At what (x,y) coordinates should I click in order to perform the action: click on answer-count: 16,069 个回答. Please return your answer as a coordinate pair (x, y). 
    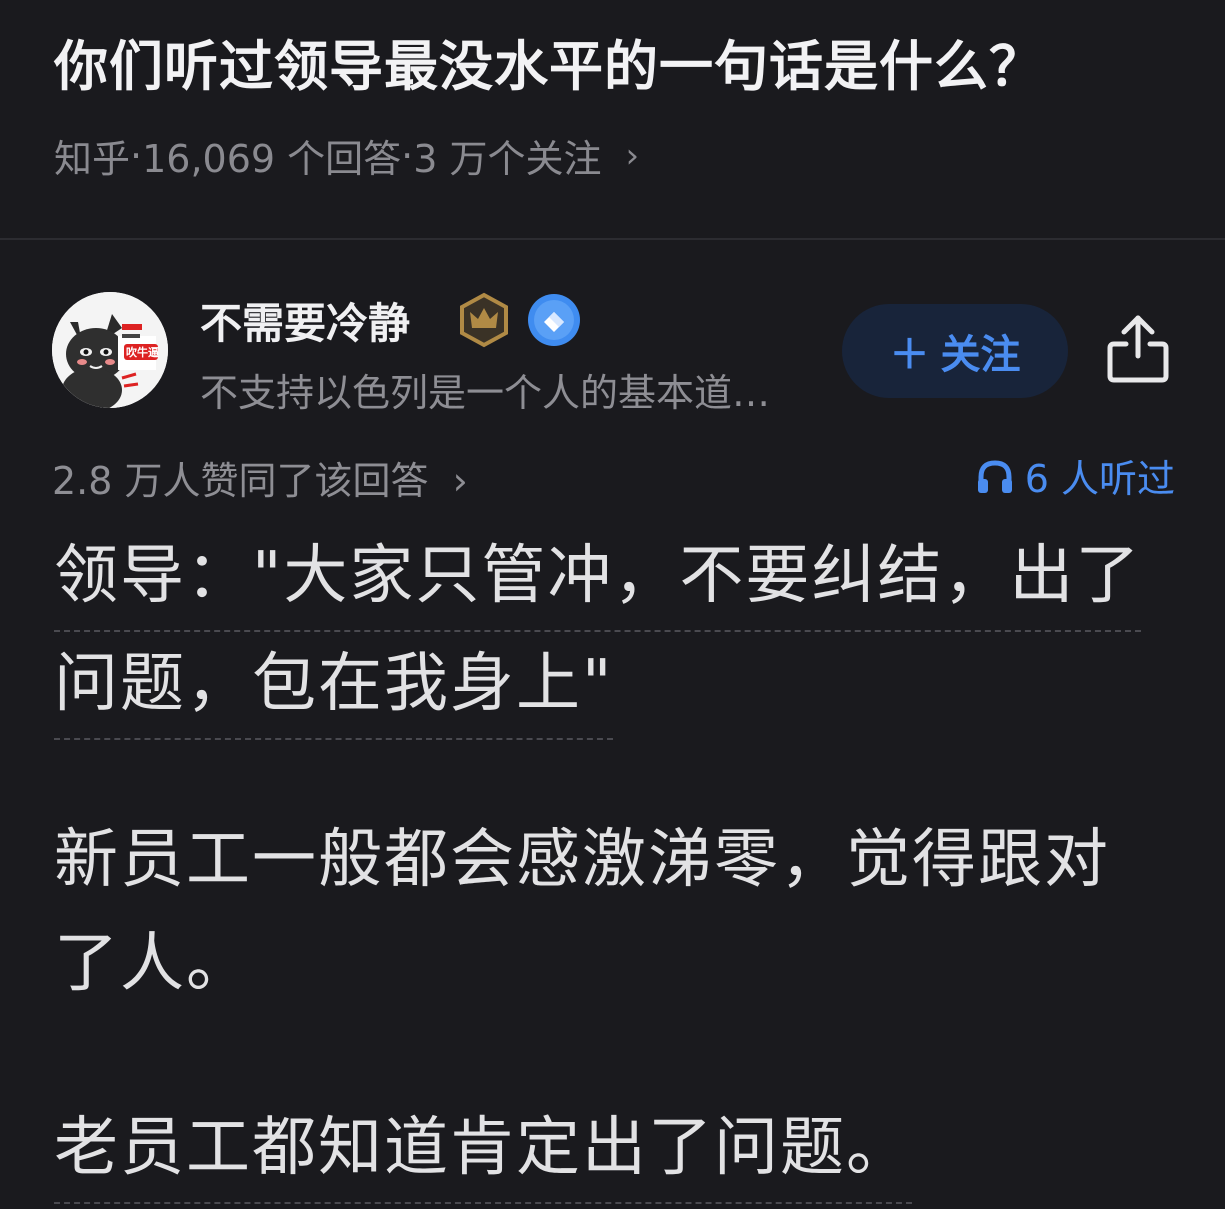
    Looking at the image, I should click on (272, 159).